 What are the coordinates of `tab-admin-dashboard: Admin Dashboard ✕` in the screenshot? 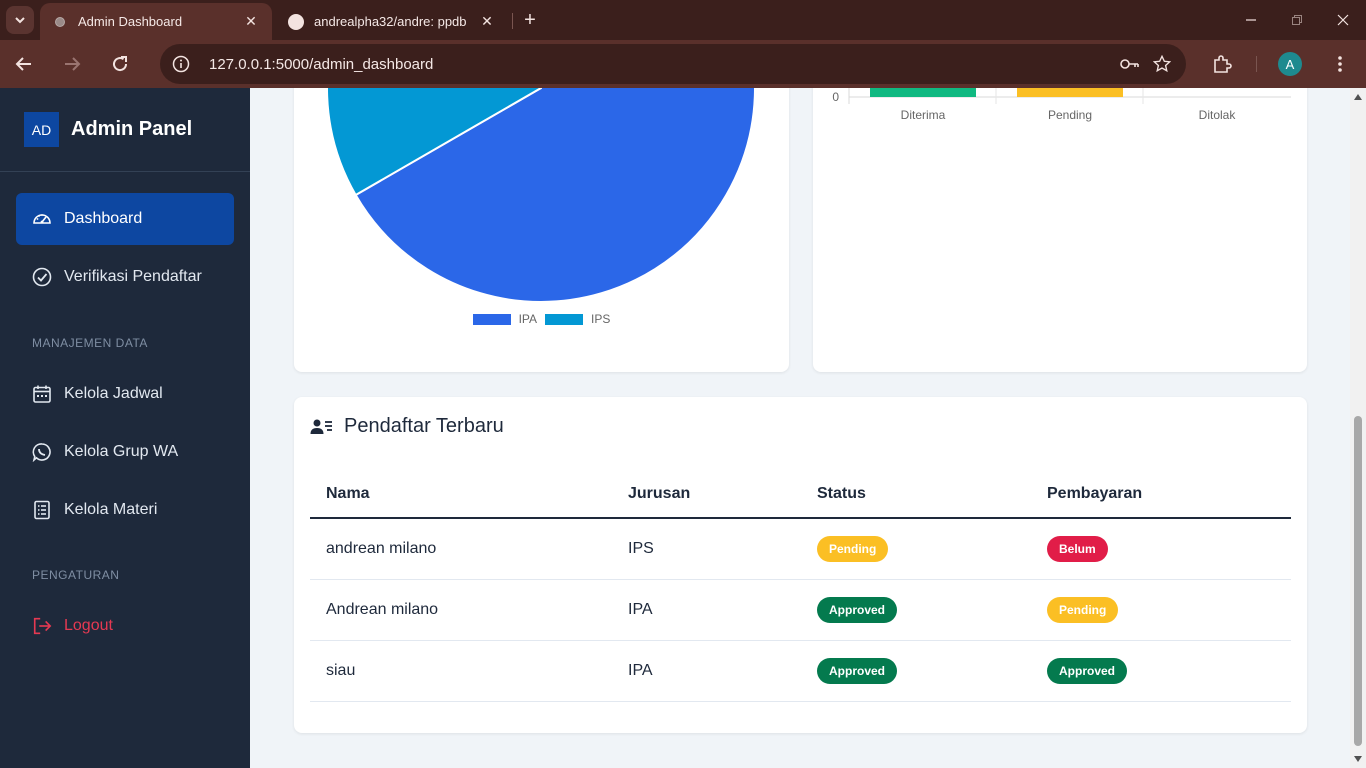 It's located at (156, 21).